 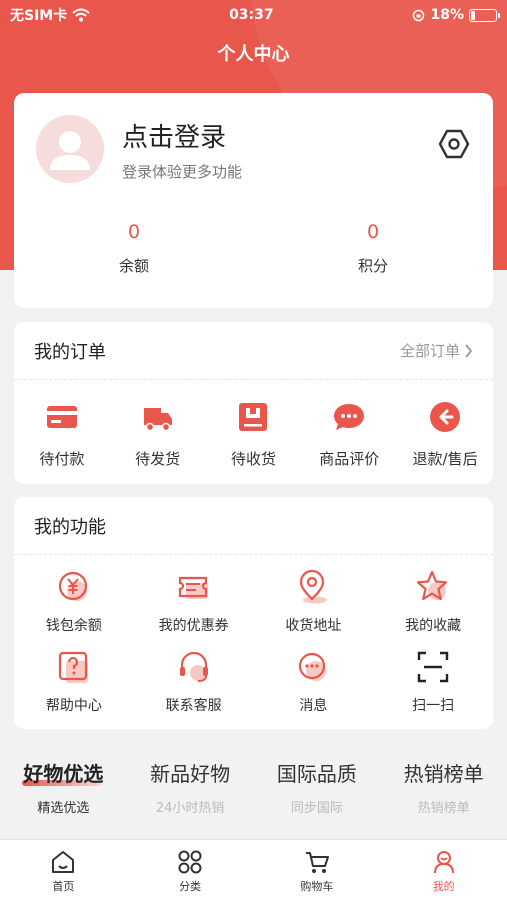 I want to click on profile-icon, so click(x=443, y=862).